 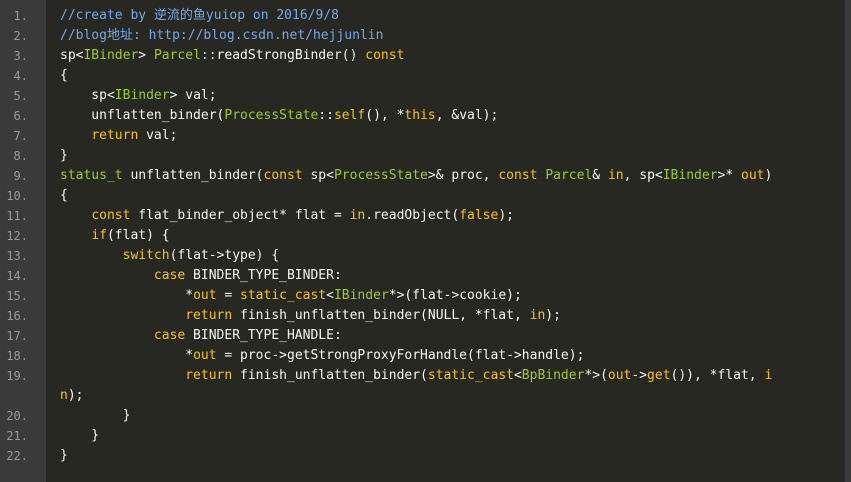 I want to click on line-number: 17., so click(x=17, y=336).